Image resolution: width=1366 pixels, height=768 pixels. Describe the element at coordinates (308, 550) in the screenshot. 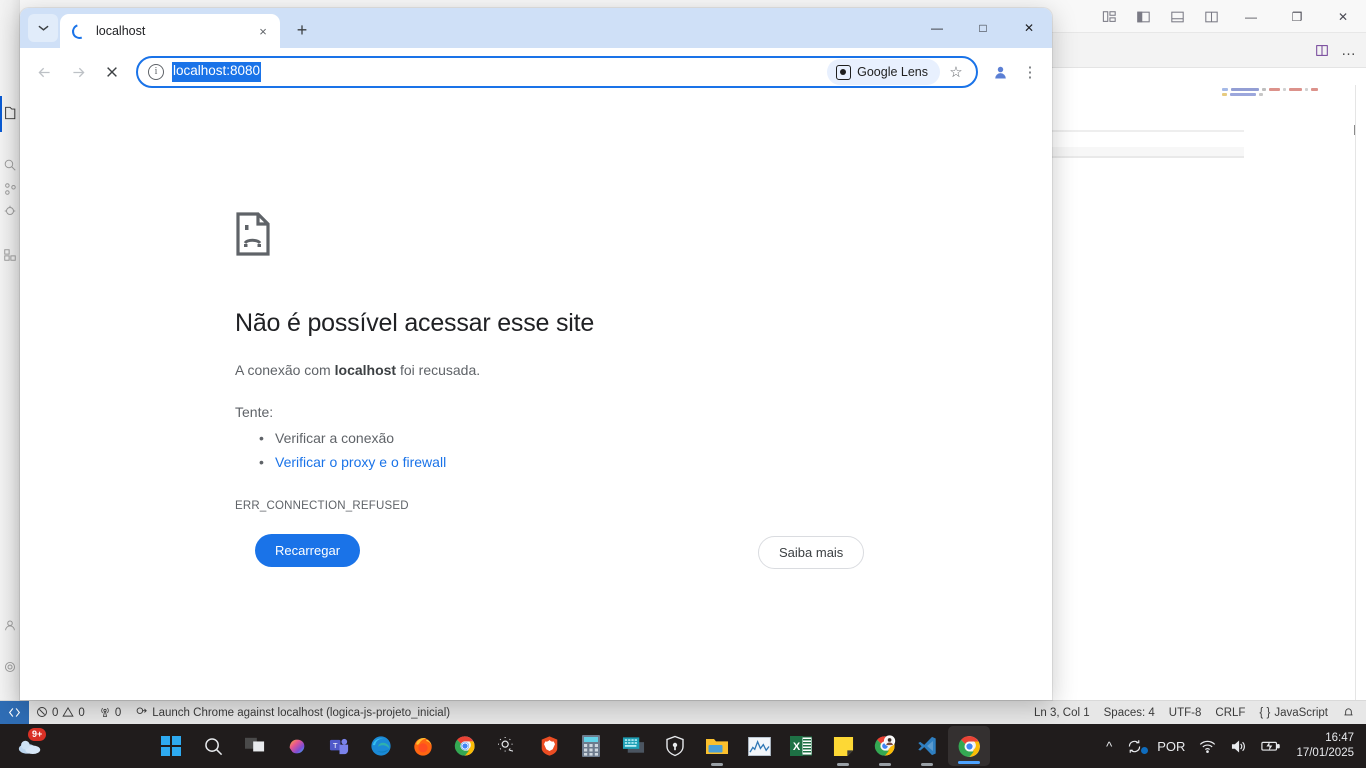

I see `reload-button: Recarregar` at that location.